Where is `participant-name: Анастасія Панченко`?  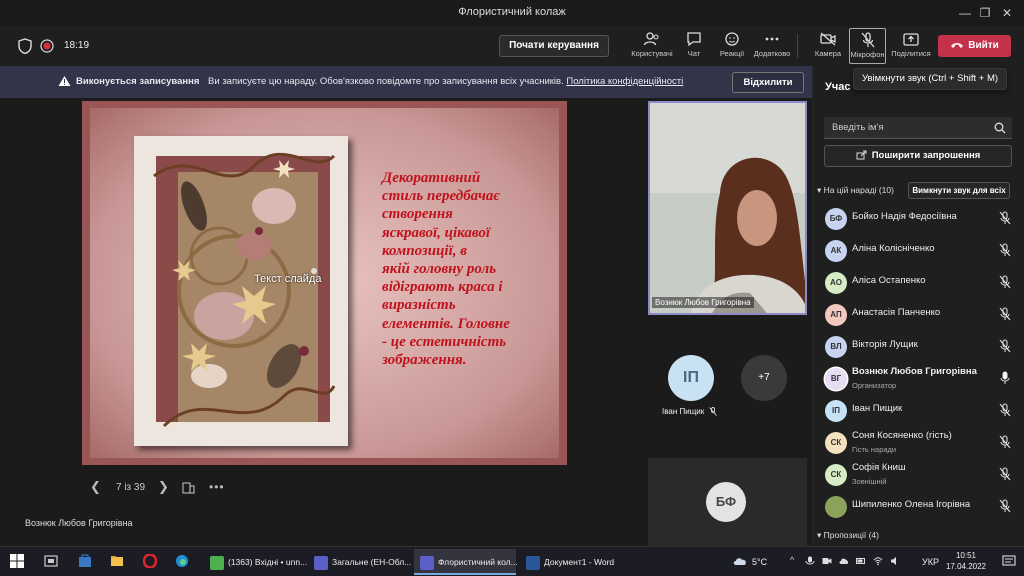 participant-name: Анастасія Панченко is located at coordinates (896, 312).